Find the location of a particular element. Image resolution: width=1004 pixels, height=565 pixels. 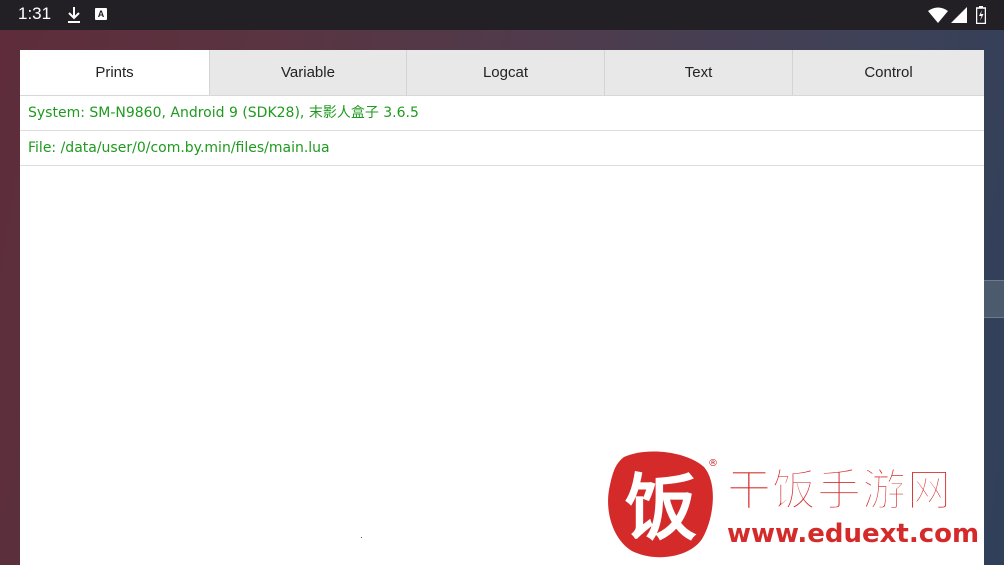

tab-text: Text is located at coordinates (698, 72).